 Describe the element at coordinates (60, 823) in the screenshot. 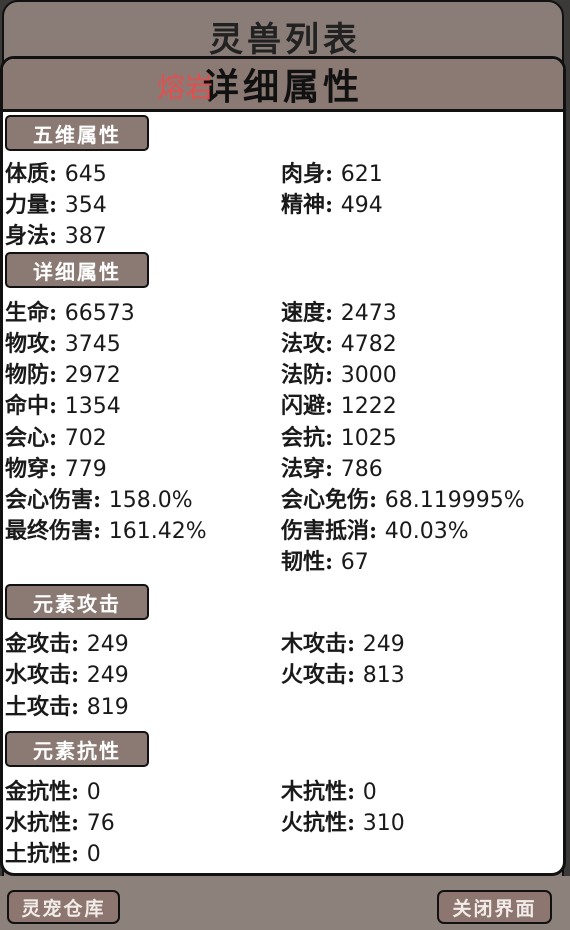

I see `stat-row: 水抗性: 76` at that location.